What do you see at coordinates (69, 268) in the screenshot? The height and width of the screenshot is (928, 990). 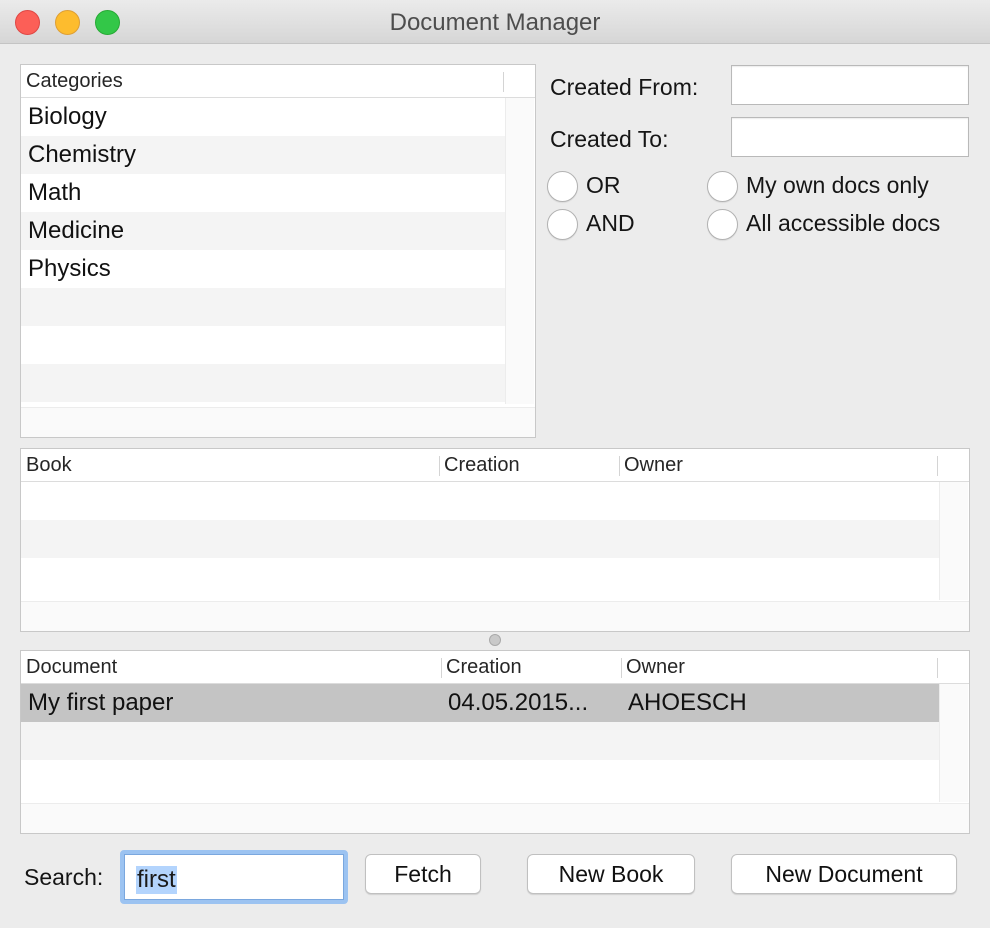 I see `category-label: Physics` at bounding box center [69, 268].